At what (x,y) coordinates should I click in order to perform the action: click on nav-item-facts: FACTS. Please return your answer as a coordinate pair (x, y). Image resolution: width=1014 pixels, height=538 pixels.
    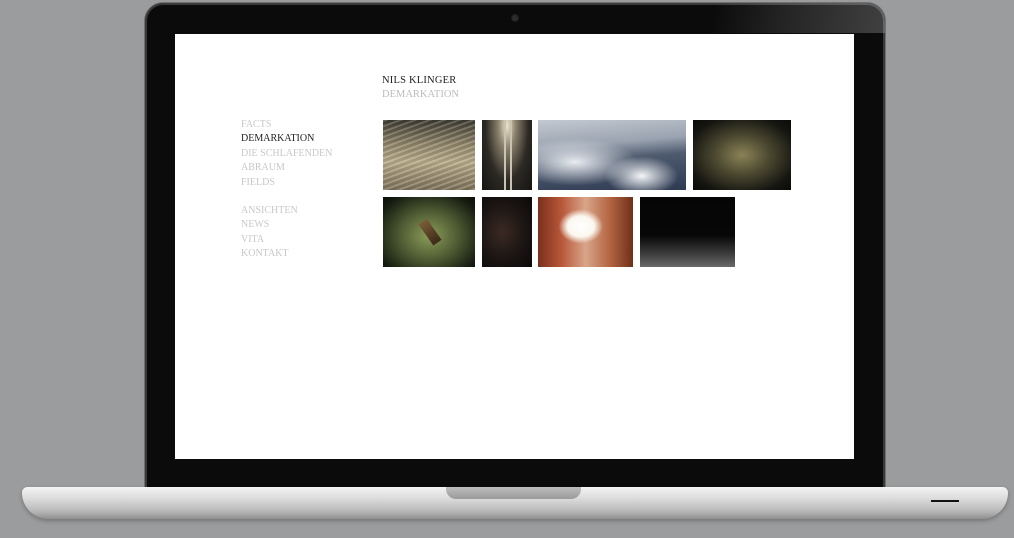
    Looking at the image, I should click on (286, 125).